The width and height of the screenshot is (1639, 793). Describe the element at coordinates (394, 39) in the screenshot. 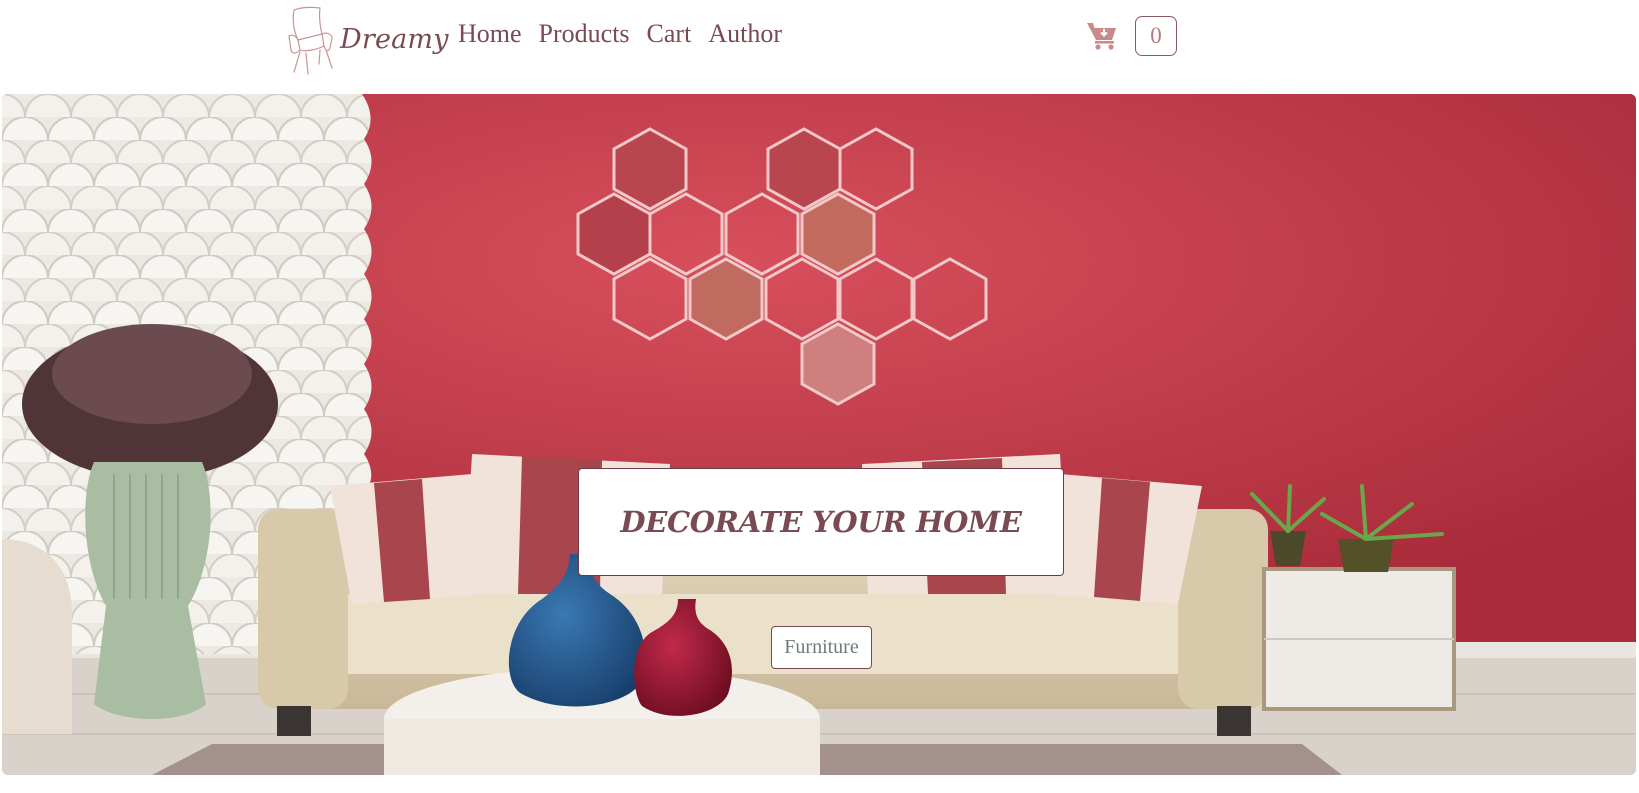

I see `brand-name: Dreamy` at that location.